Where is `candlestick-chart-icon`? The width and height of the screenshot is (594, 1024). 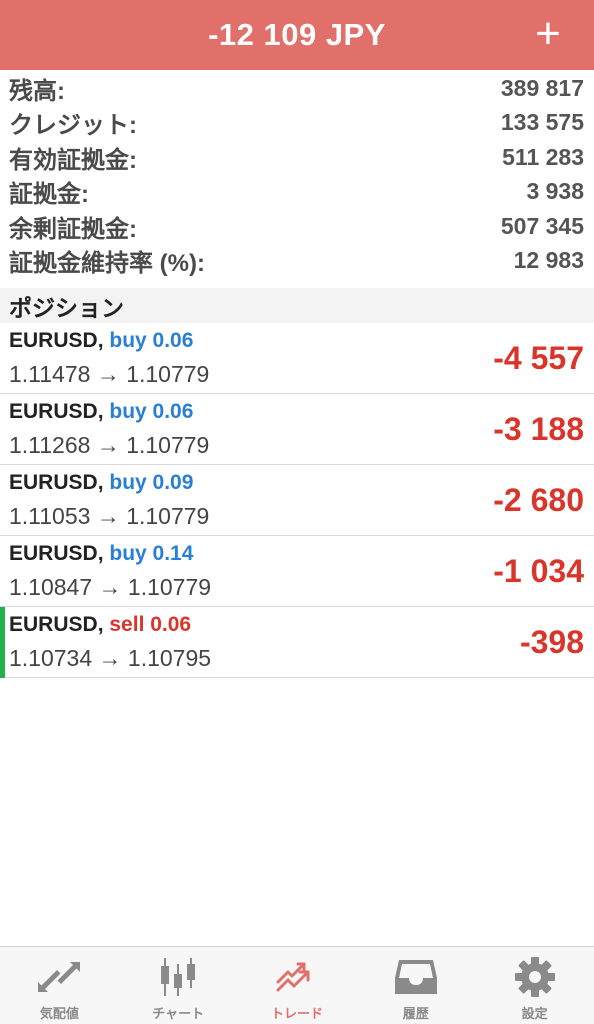
candlestick-chart-icon is located at coordinates (178, 977).